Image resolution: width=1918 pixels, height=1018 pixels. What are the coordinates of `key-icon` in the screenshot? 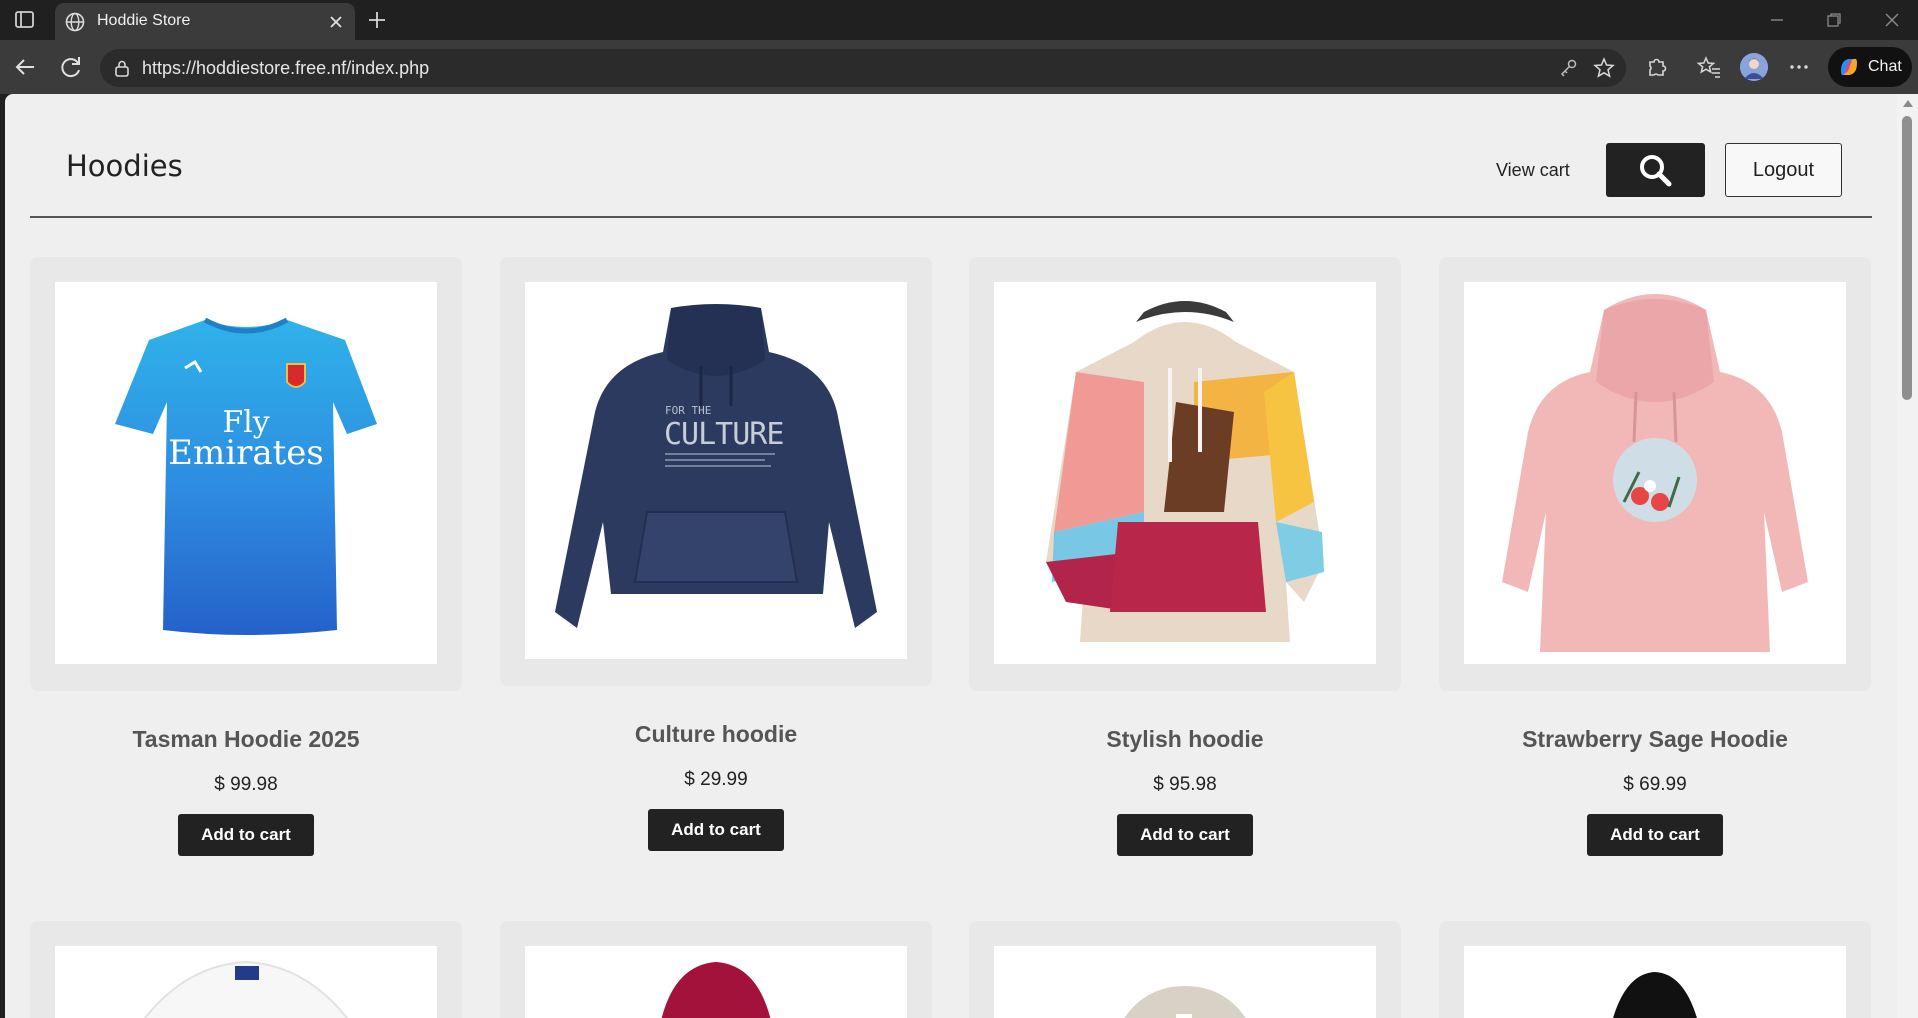 It's located at (1569, 68).